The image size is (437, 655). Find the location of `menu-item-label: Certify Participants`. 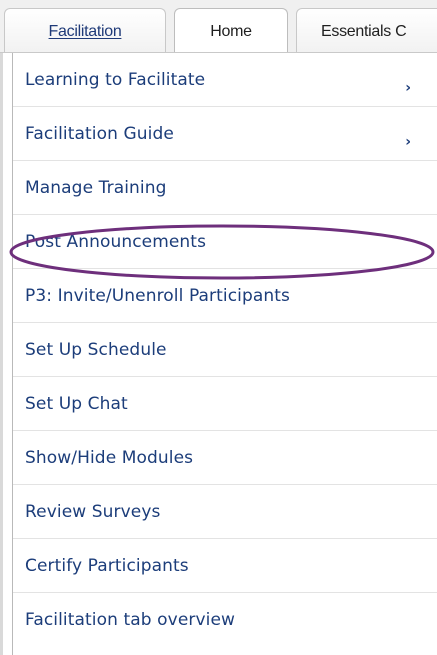

menu-item-label: Certify Participants is located at coordinates (107, 565).